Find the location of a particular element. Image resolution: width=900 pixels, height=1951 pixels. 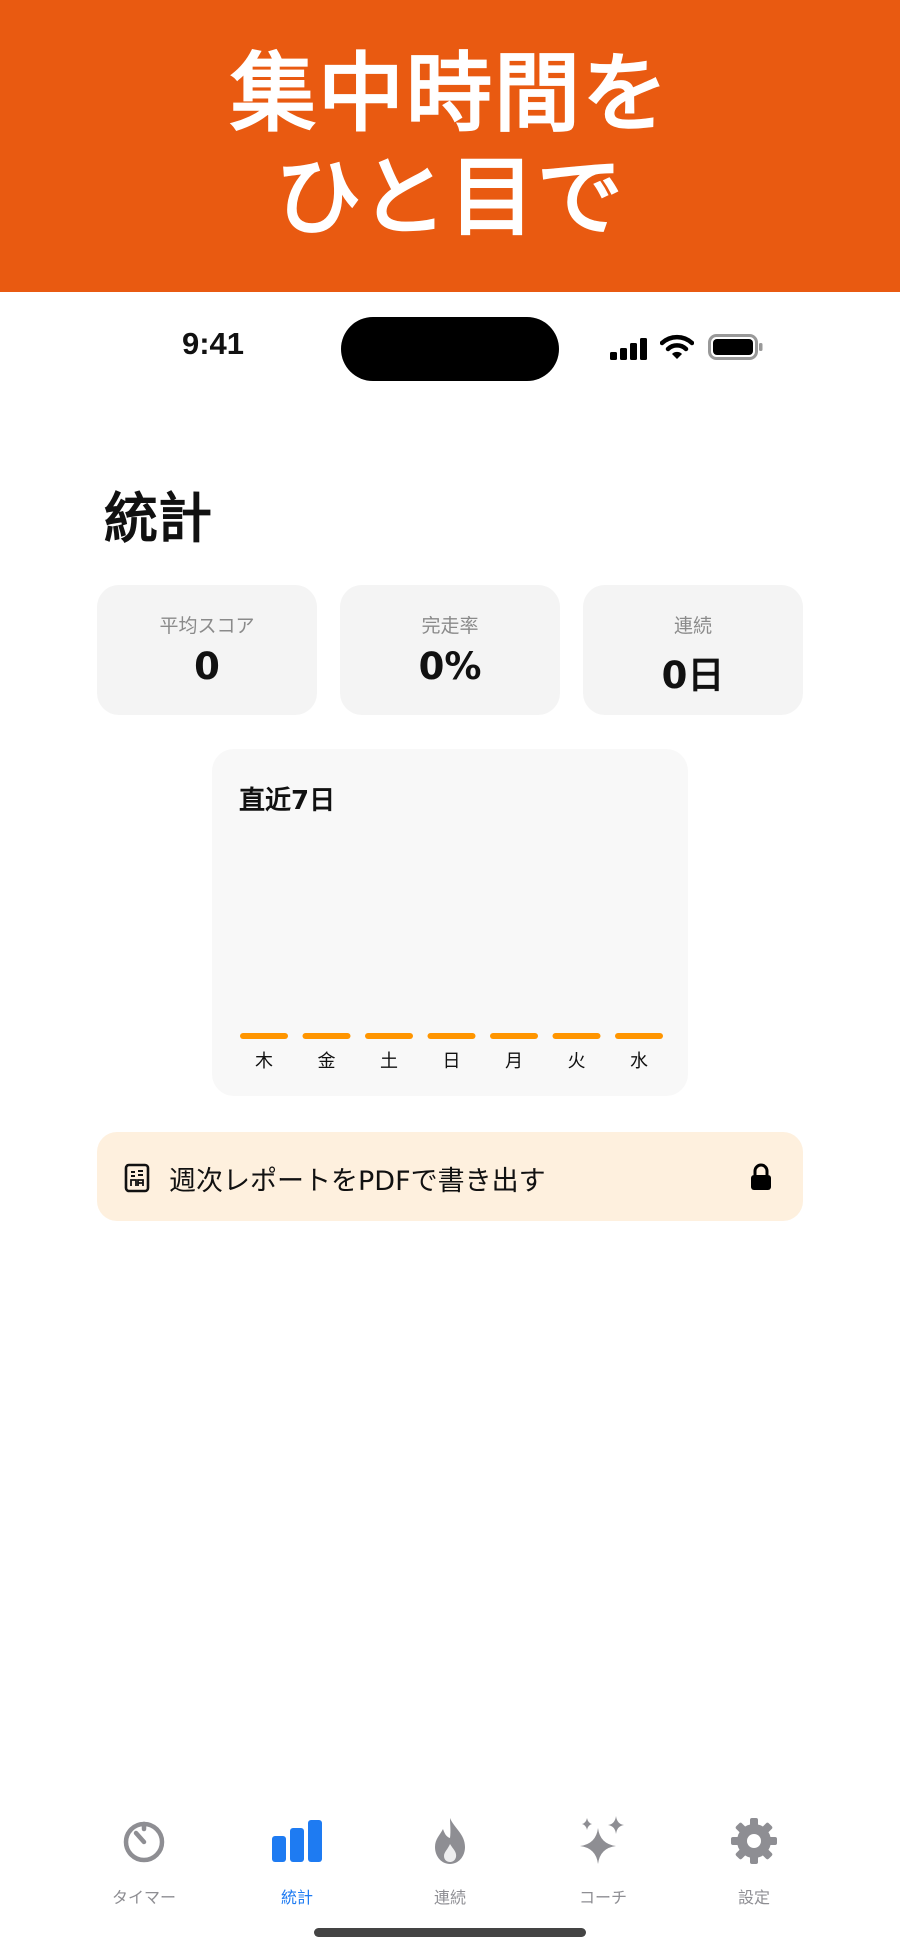

stat-card-completion-rate: 完走率 0% is located at coordinates (450, 650).